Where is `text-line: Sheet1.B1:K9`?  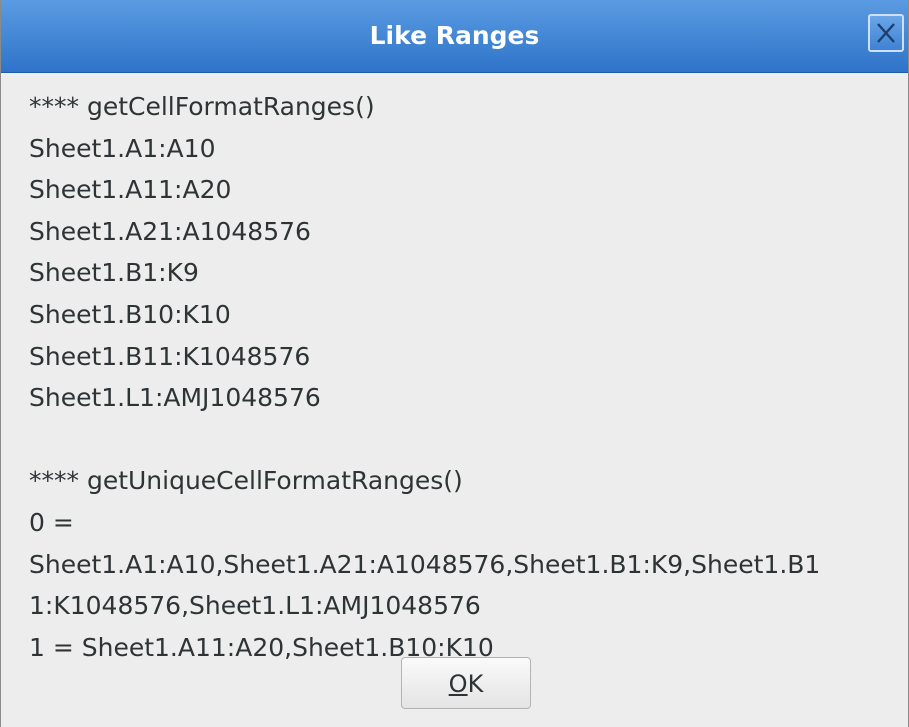 text-line: Sheet1.B1:K9 is located at coordinates (114, 273).